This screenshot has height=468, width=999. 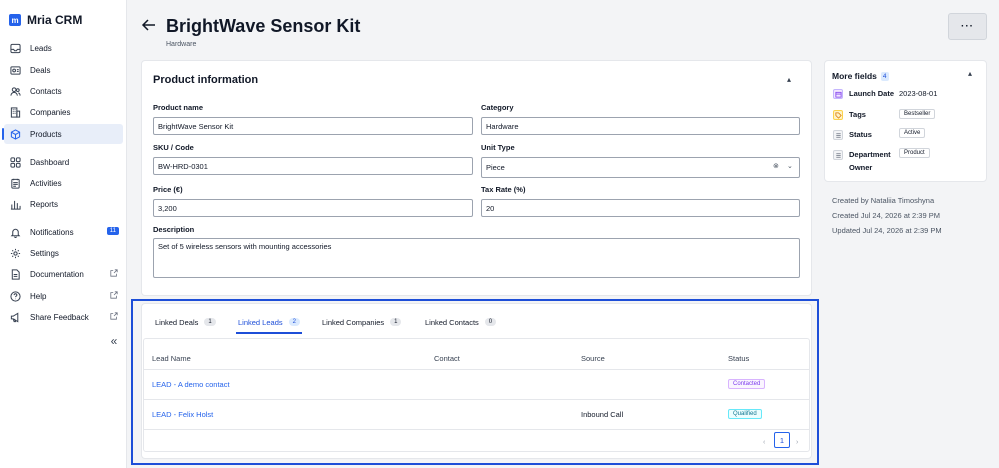 I want to click on field-launch-date: Launch Date, so click(x=863, y=94).